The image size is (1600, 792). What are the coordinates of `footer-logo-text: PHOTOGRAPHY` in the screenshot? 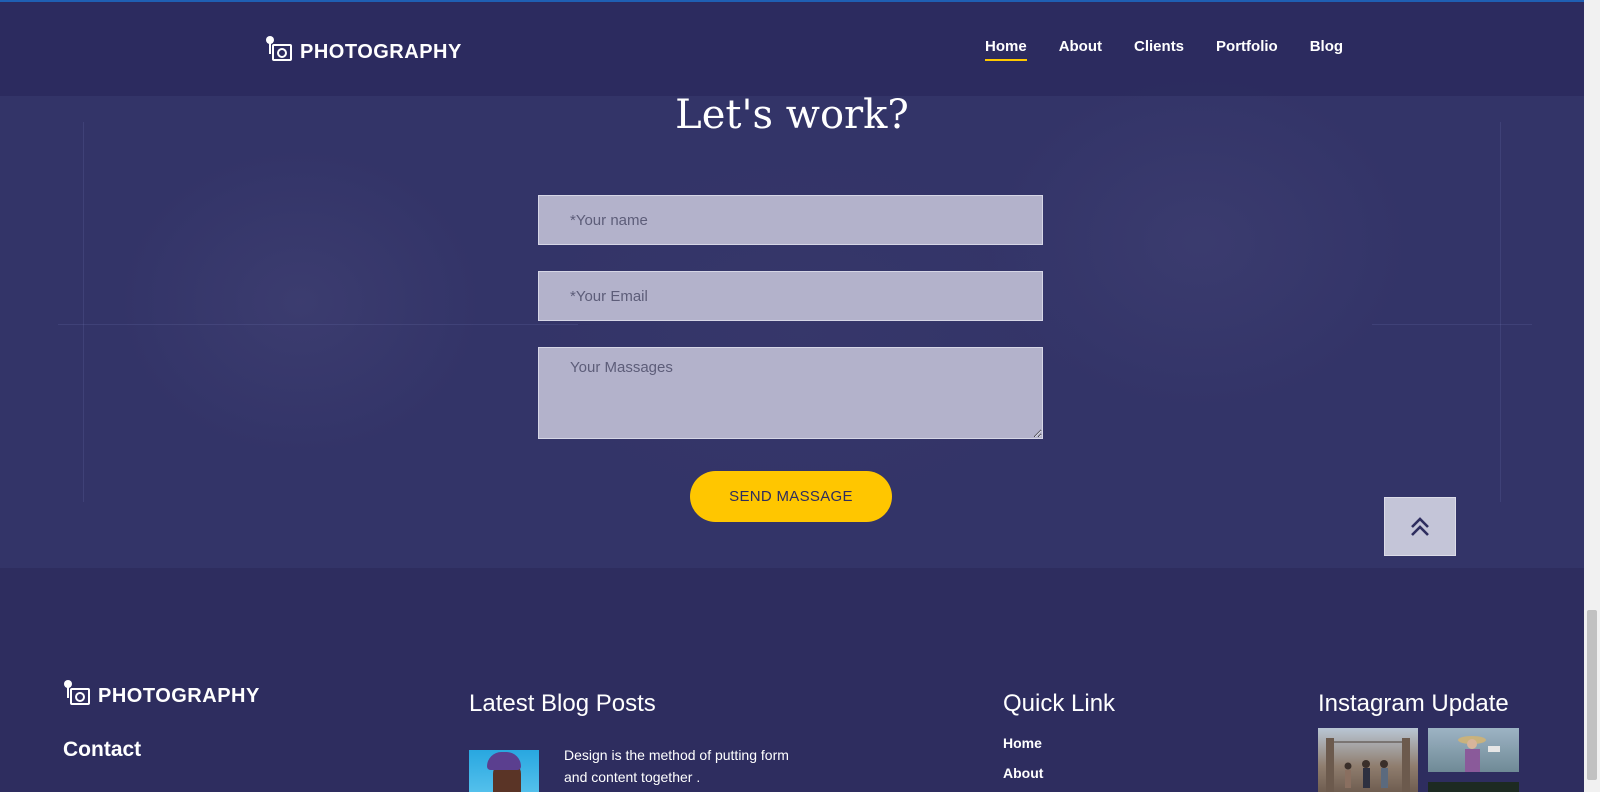 It's located at (179, 696).